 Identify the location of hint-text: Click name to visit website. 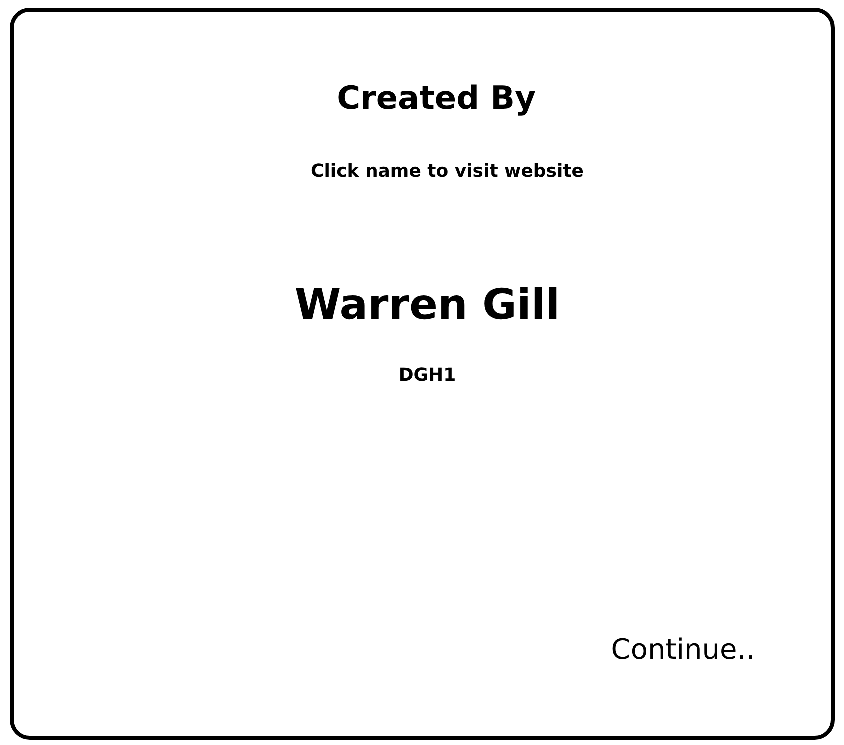
(447, 171).